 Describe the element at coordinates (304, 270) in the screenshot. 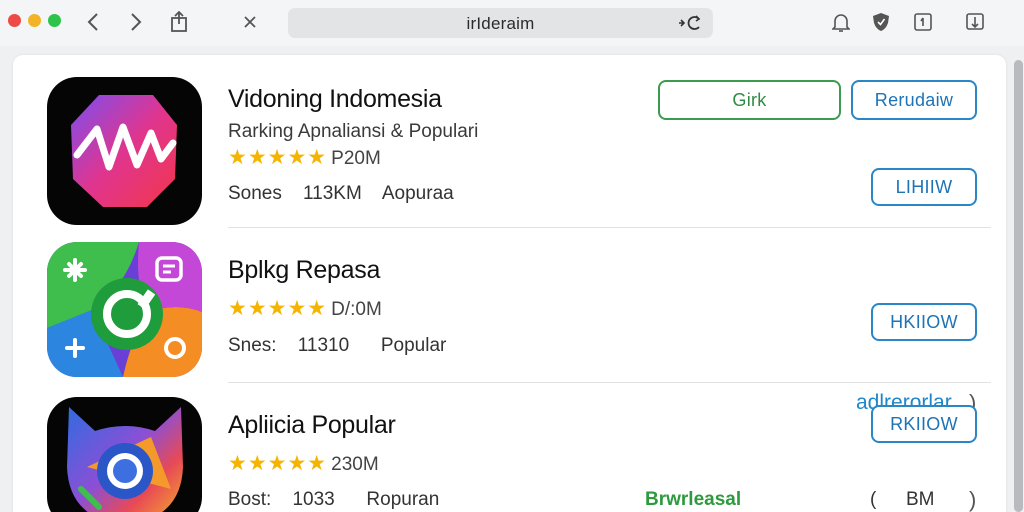

I see `app-title: Bplkg Repasa` at that location.